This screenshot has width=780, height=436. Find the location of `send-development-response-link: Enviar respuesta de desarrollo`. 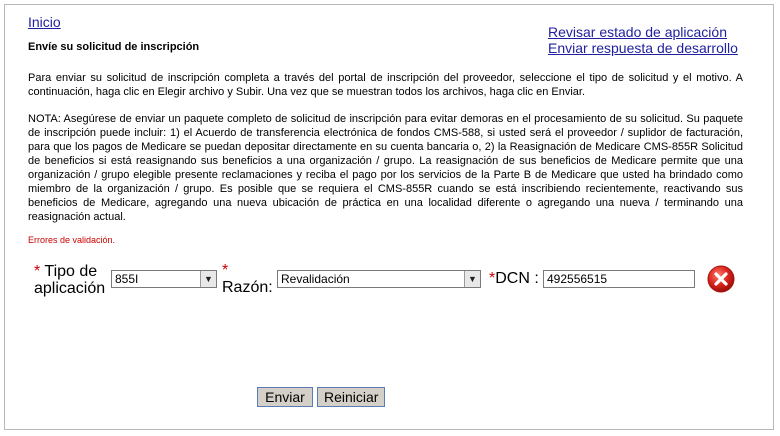

send-development-response-link: Enviar respuesta de desarrollo is located at coordinates (643, 48).